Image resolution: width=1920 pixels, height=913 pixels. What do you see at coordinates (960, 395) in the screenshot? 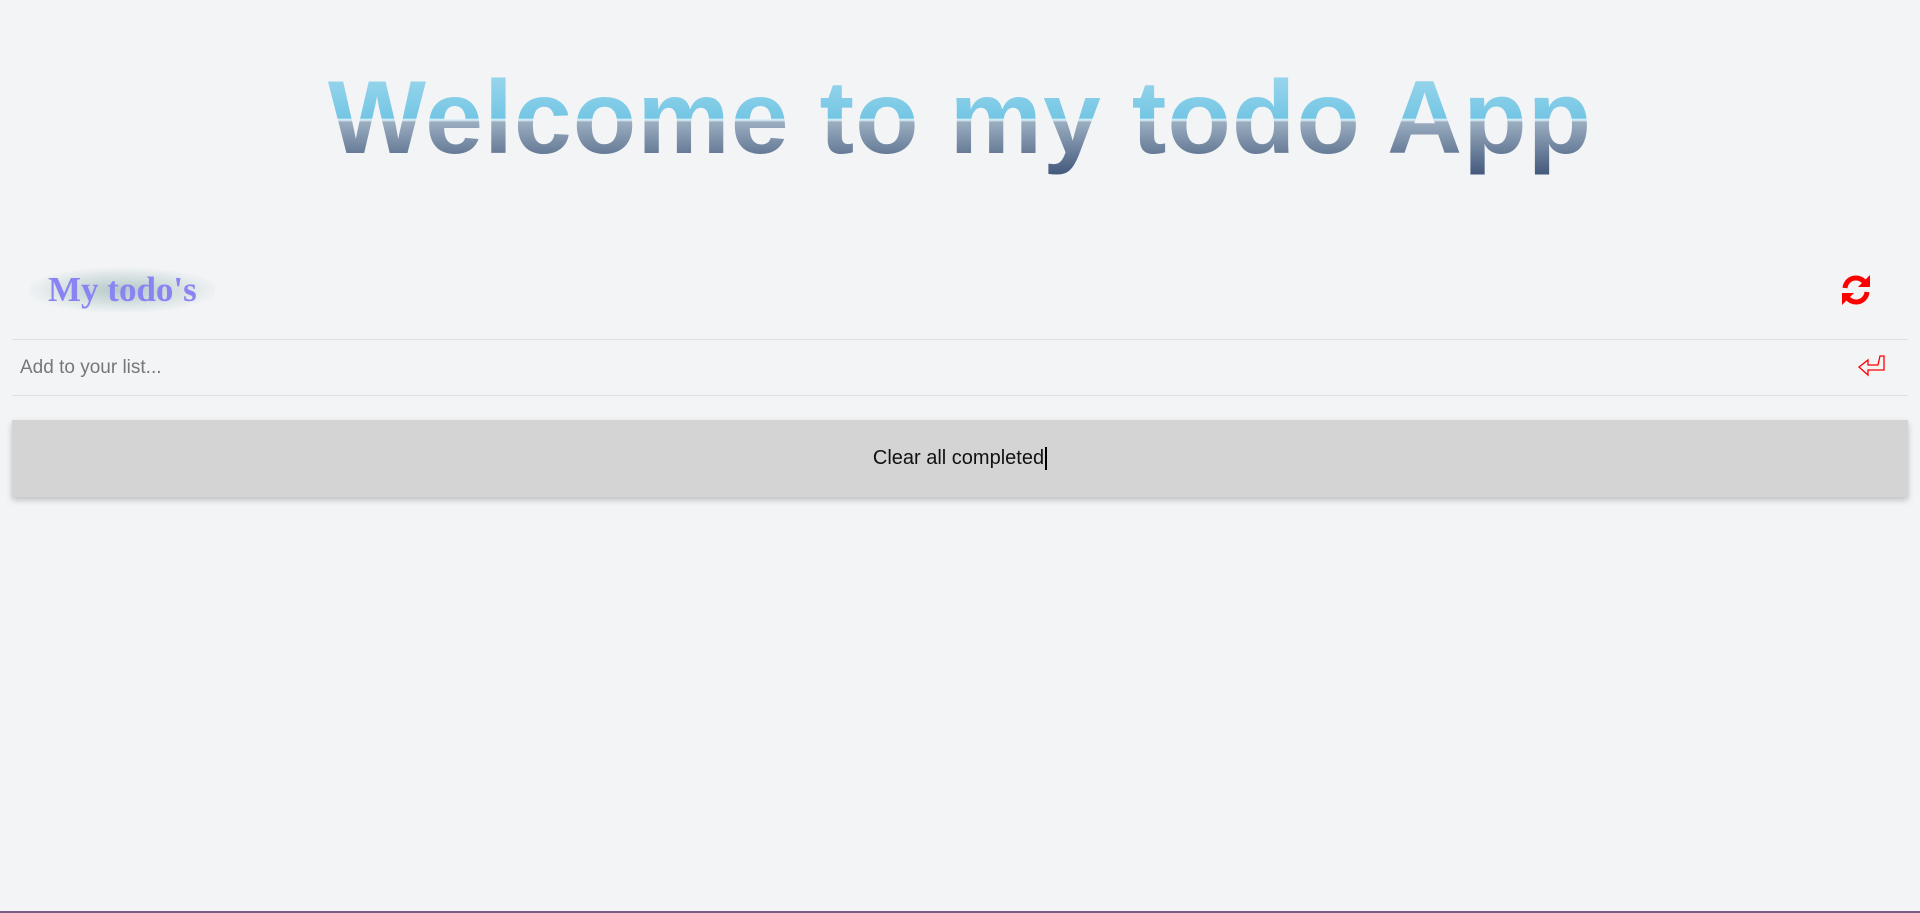
I see `input-bottom-divider` at bounding box center [960, 395].